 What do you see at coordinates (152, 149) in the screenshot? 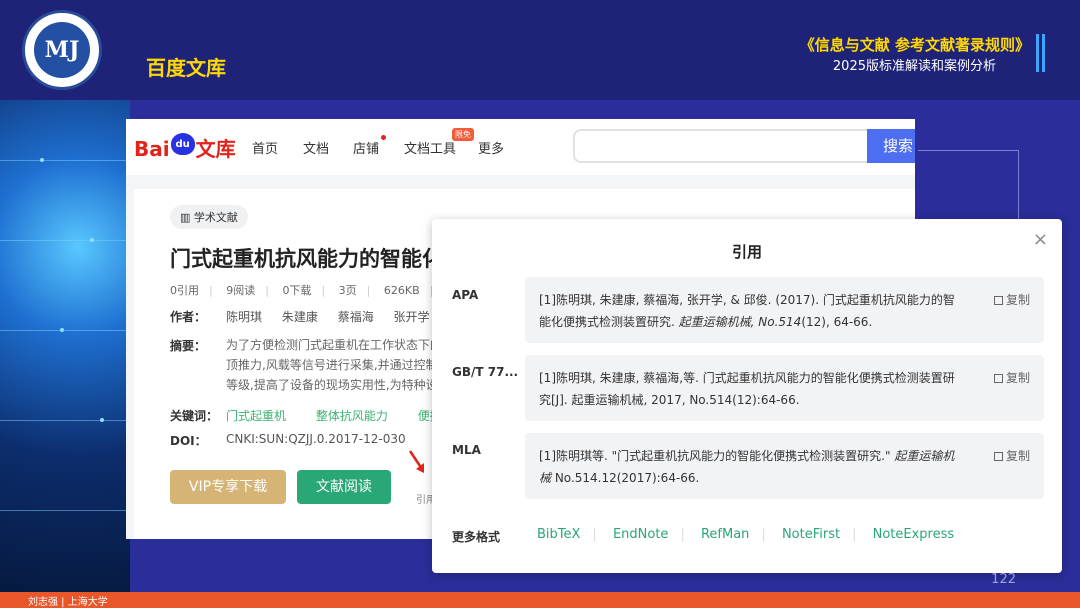
I see `logo-bai: Bai` at bounding box center [152, 149].